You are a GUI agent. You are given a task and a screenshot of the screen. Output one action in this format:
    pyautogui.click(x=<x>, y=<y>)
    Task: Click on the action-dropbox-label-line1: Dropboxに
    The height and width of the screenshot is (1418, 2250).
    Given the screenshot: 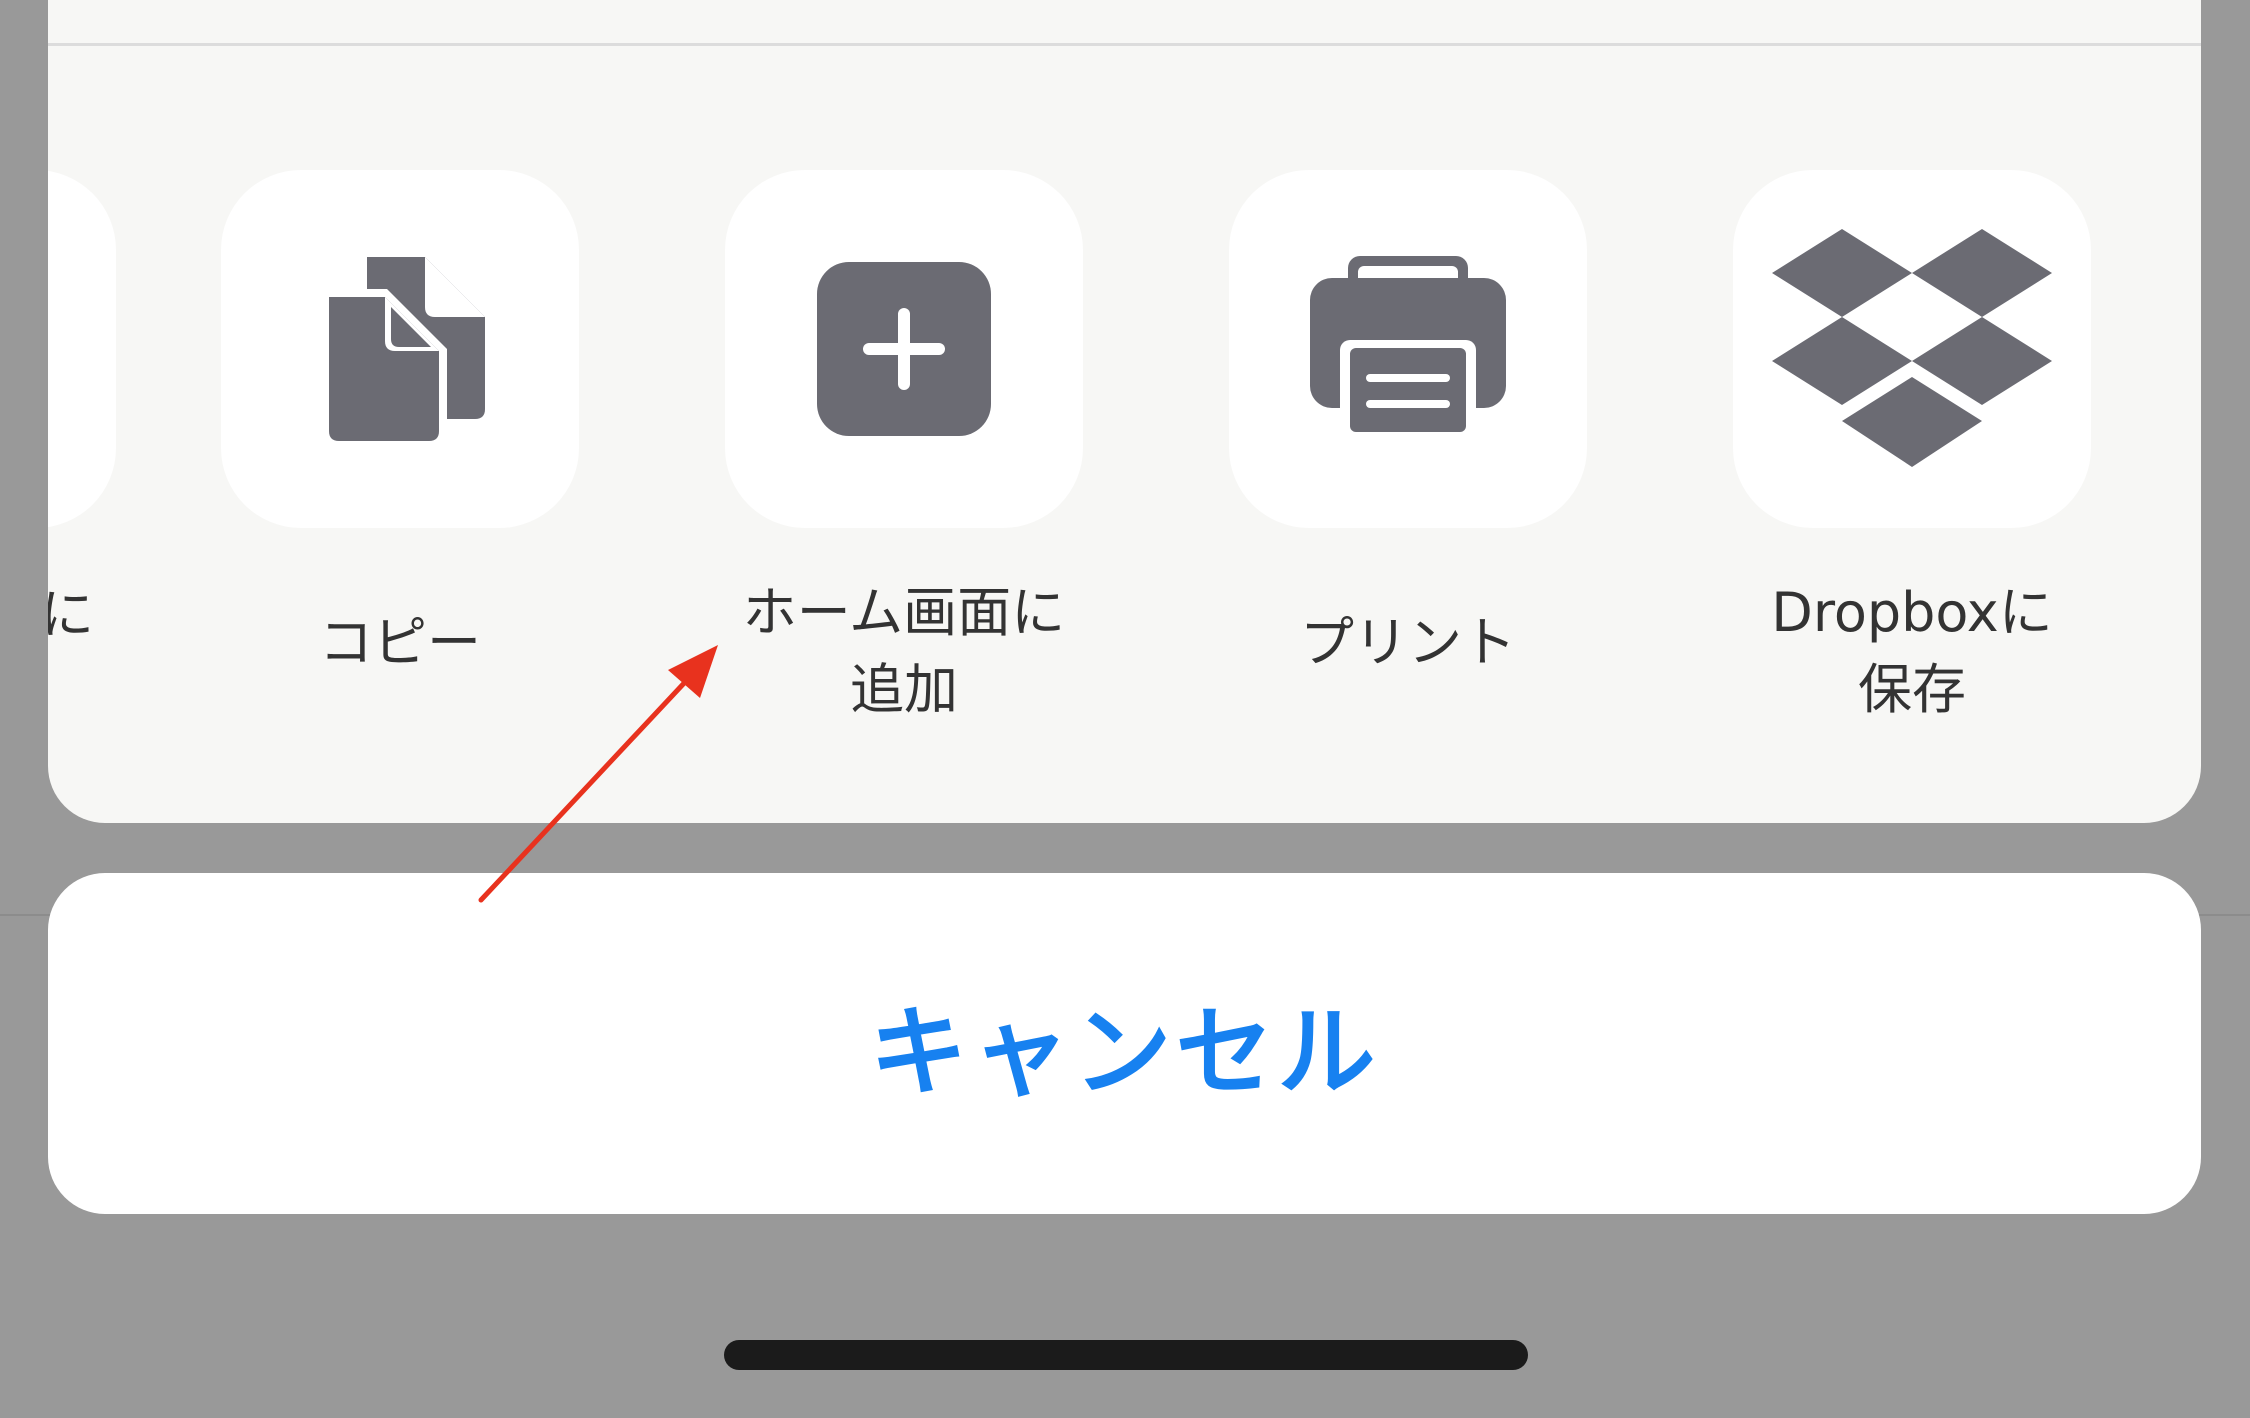 What is the action you would take?
    pyautogui.click(x=1912, y=612)
    